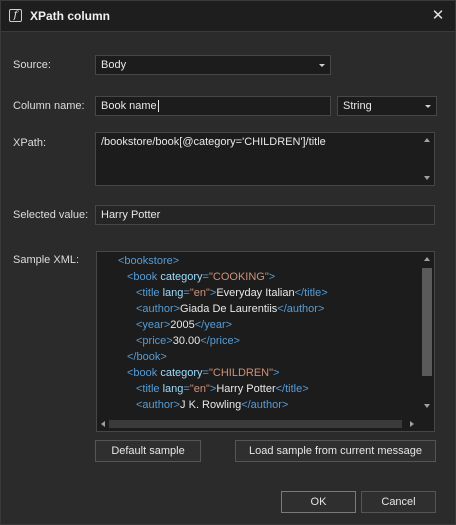 The image size is (456, 525). I want to click on selected-value-text: Harry Potter, so click(131, 215).